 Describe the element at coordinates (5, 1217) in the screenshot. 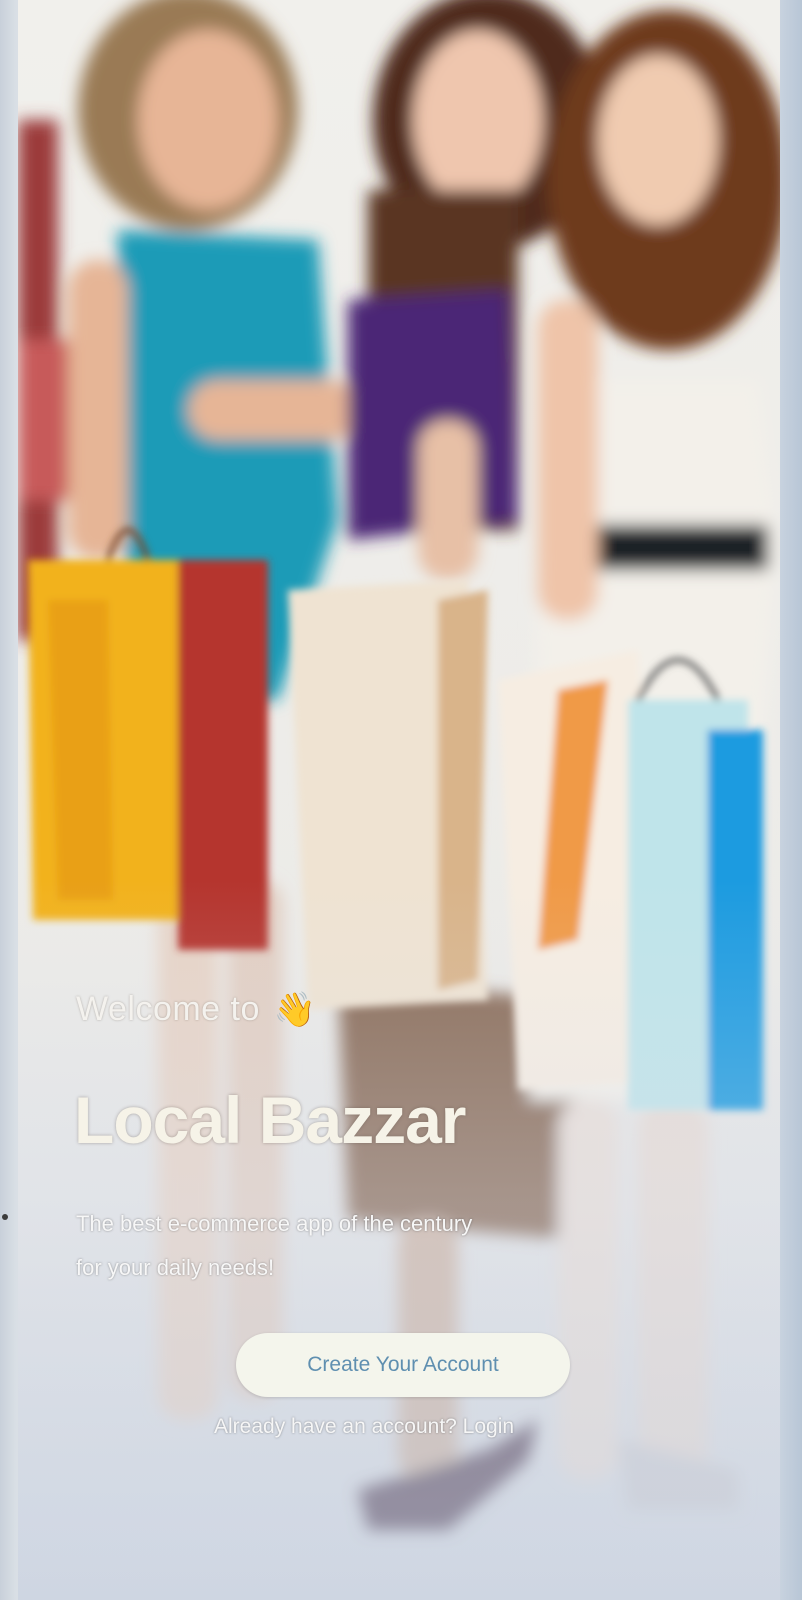

I see `screen-artifact-dot` at that location.